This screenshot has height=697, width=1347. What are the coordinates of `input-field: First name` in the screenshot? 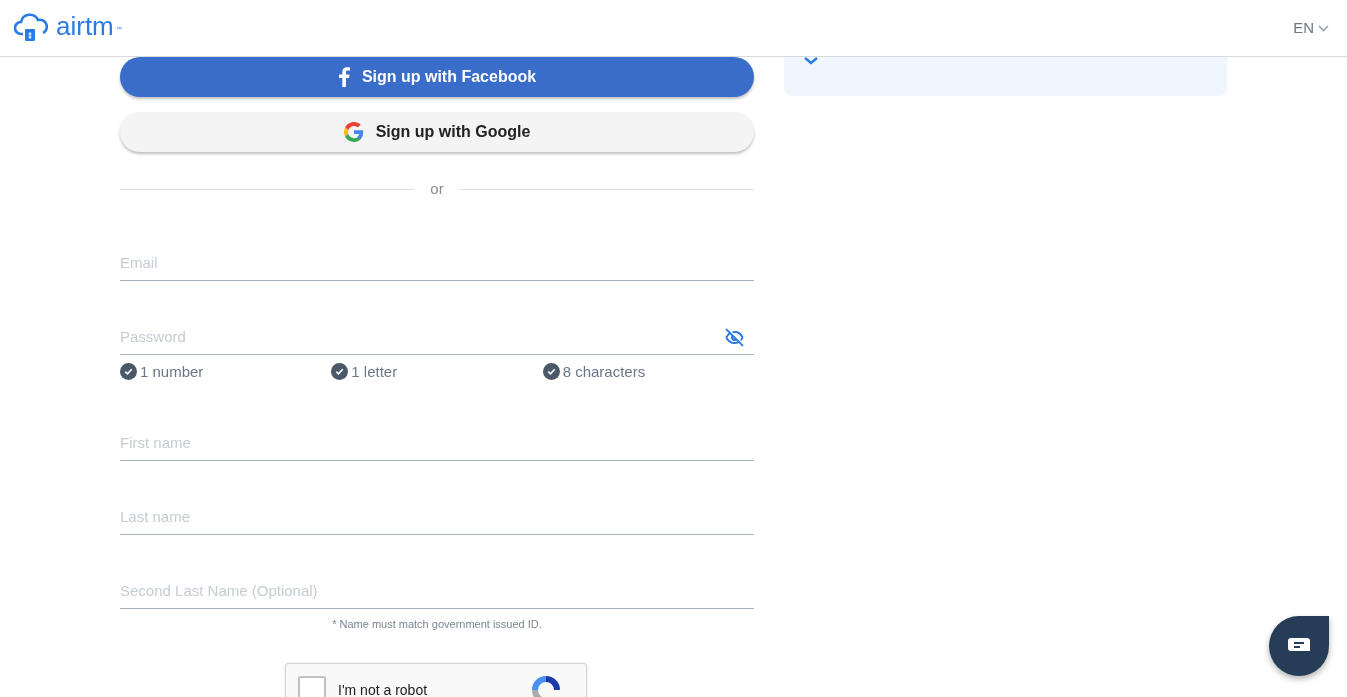 It's located at (437, 443).